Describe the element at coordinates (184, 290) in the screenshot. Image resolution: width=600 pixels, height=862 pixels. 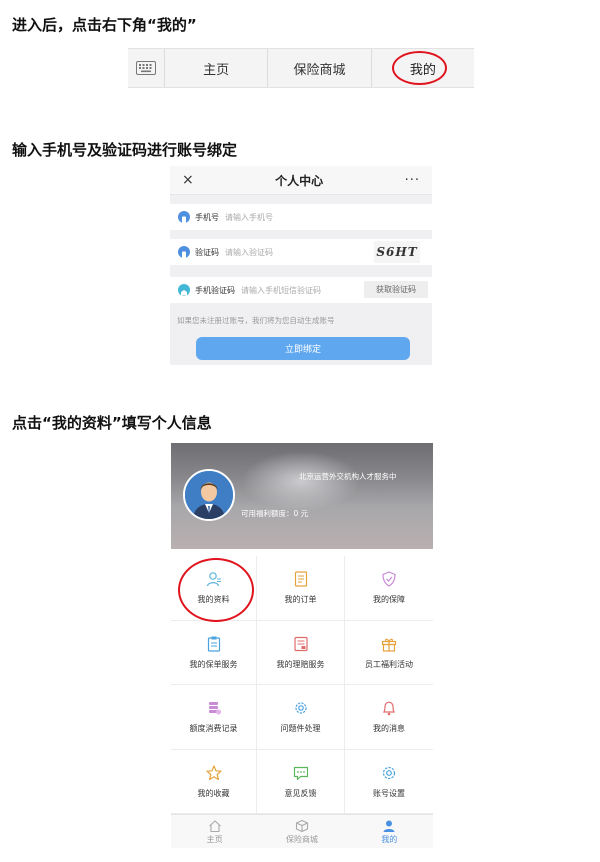
I see `sms-code-icon` at that location.